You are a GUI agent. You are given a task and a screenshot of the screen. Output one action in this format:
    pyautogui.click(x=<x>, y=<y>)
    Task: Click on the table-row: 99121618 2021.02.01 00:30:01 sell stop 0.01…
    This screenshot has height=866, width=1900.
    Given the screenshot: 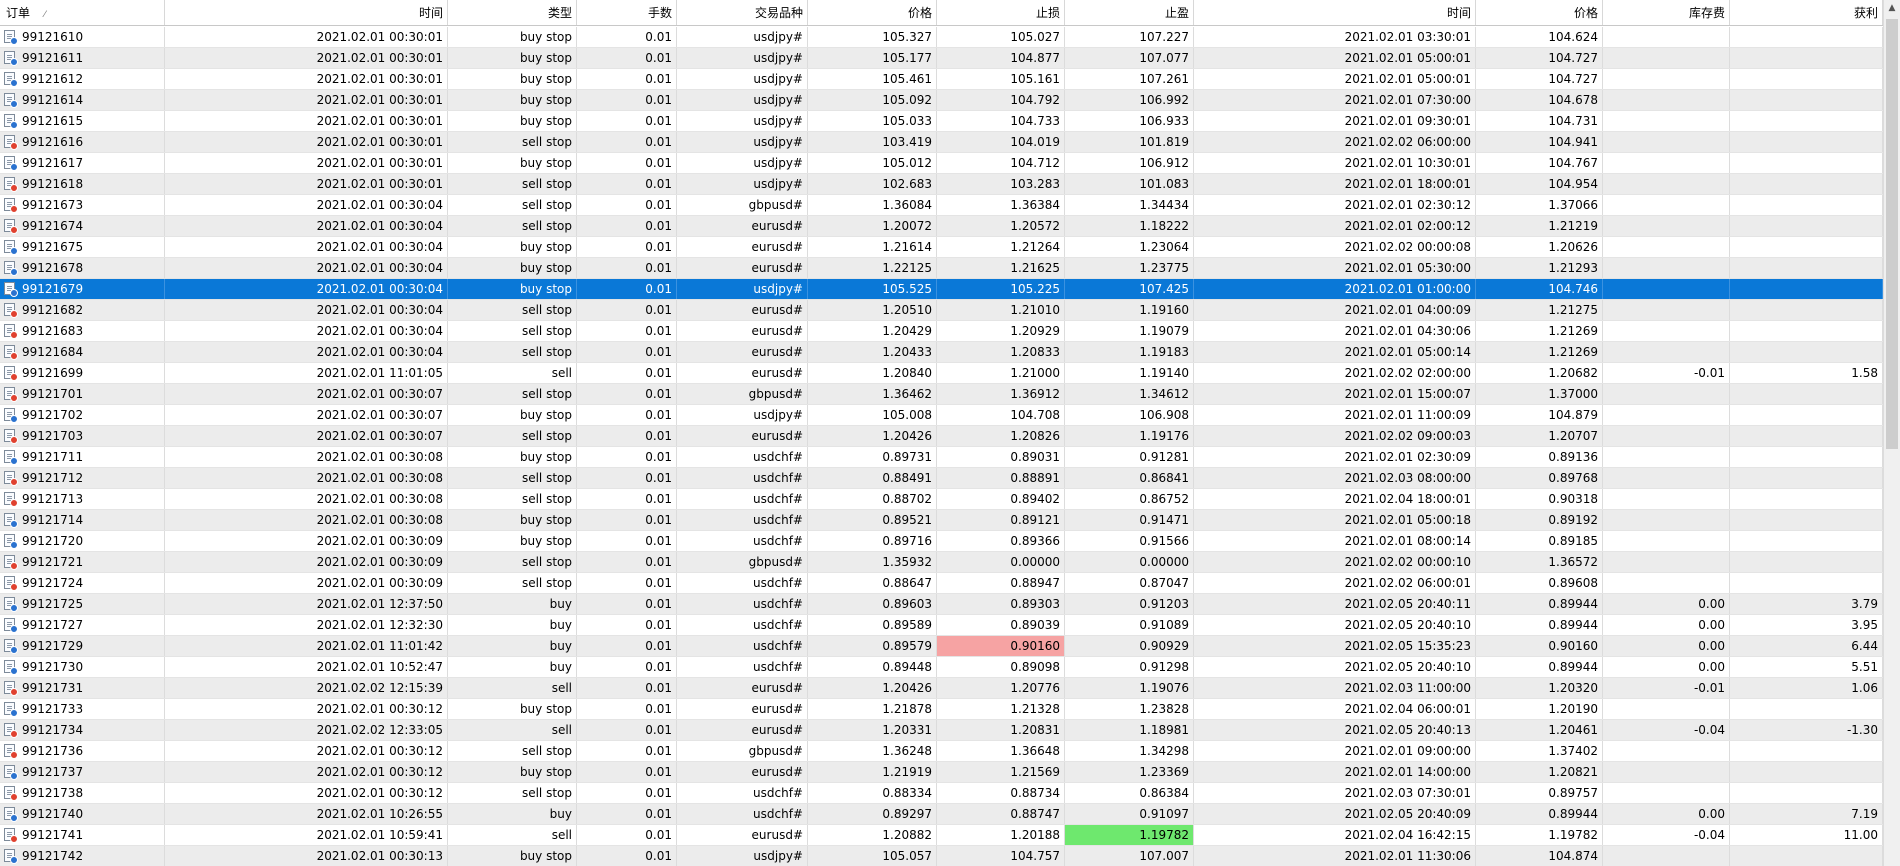 What is the action you would take?
    pyautogui.click(x=941, y=184)
    